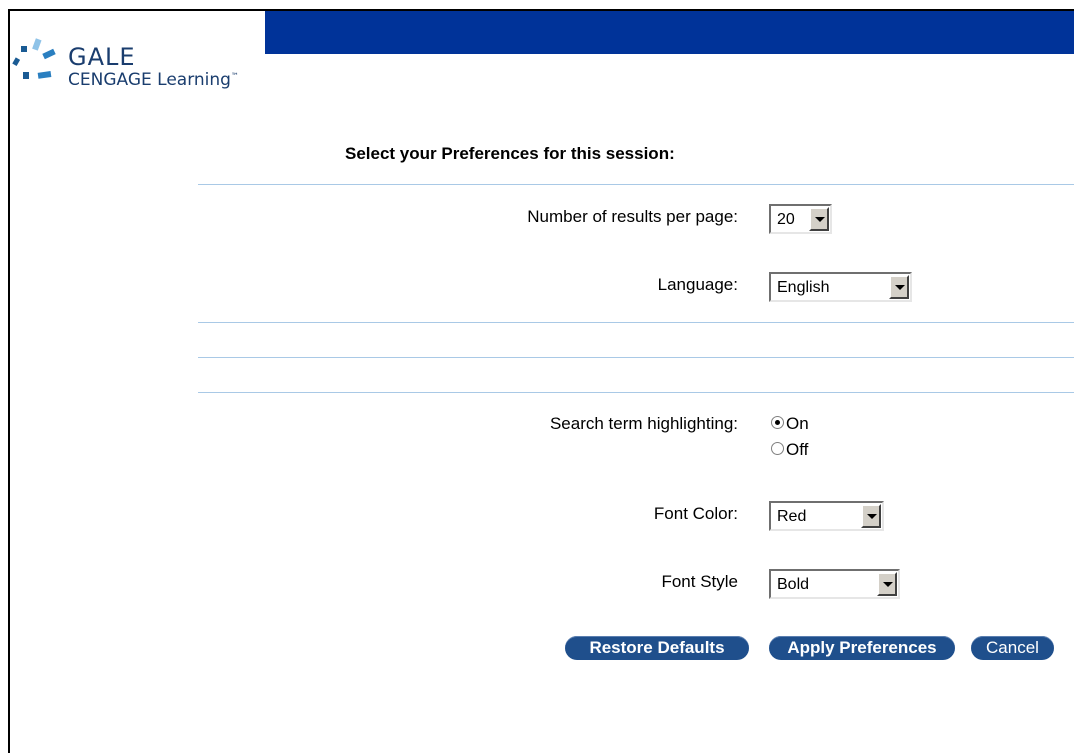 Image resolution: width=1074 pixels, height=753 pixels. What do you see at coordinates (862, 648) in the screenshot?
I see `apply-preferences-button: Apply Preferences` at bounding box center [862, 648].